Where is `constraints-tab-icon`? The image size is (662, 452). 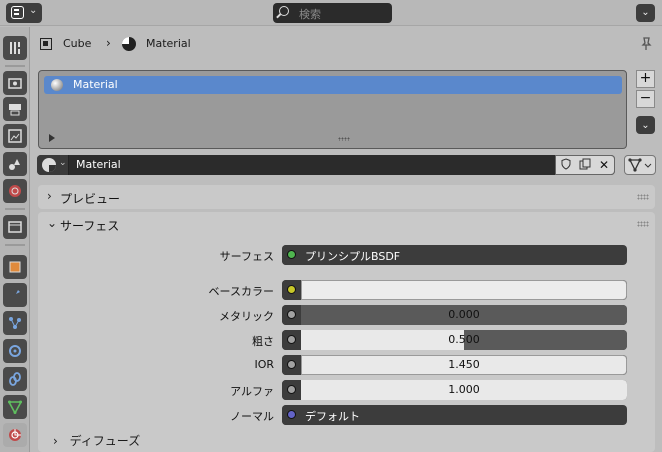 constraints-tab-icon is located at coordinates (15, 379).